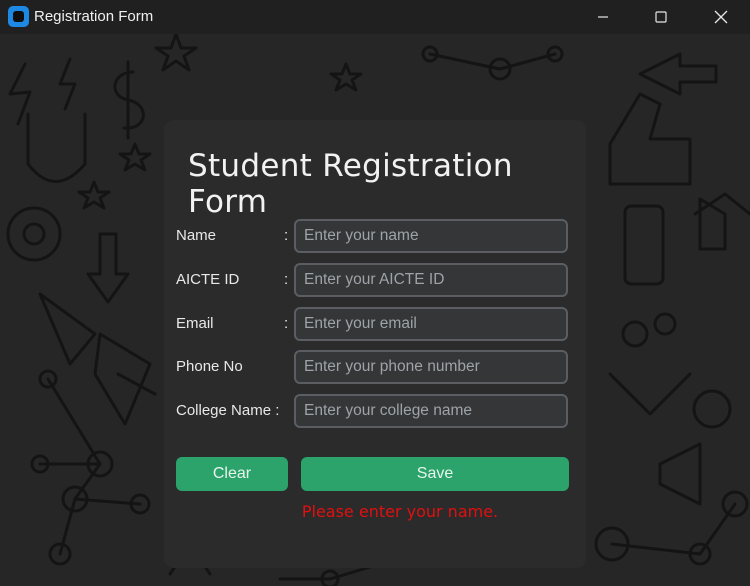 This screenshot has width=750, height=586. I want to click on form-title: Student Registration Form, so click(350, 184).